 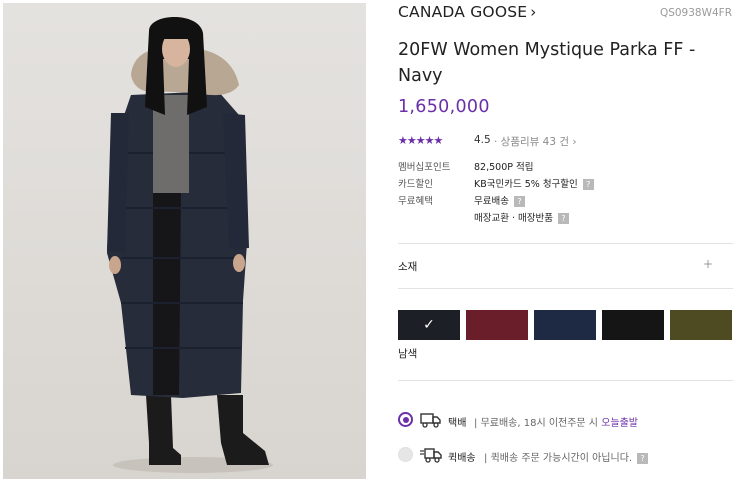 What do you see at coordinates (405, 419) in the screenshot?
I see `radio-selected` at bounding box center [405, 419].